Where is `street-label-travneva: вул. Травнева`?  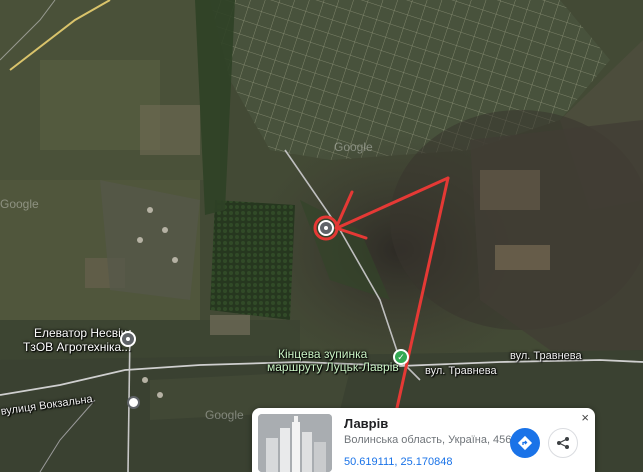 street-label-travneva: вул. Травнева is located at coordinates (461, 371).